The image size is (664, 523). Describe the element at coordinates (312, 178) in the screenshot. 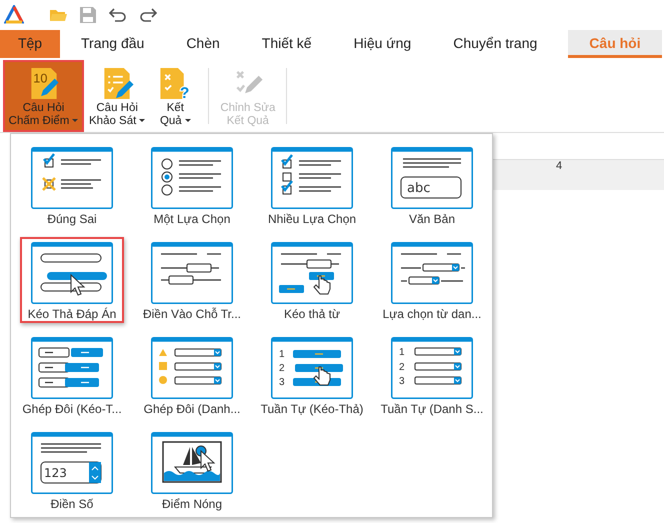

I see `multiple-choice-icon` at that location.